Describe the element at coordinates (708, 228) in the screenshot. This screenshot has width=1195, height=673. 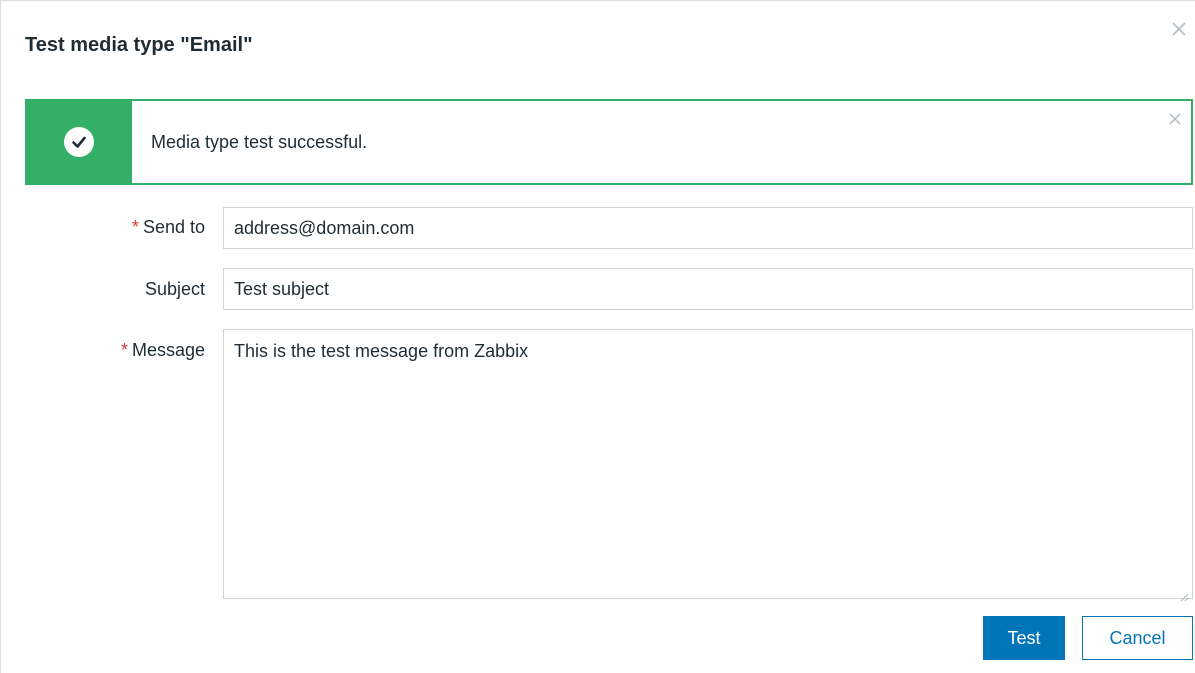
I see `send-to-input: address@domain.com` at that location.